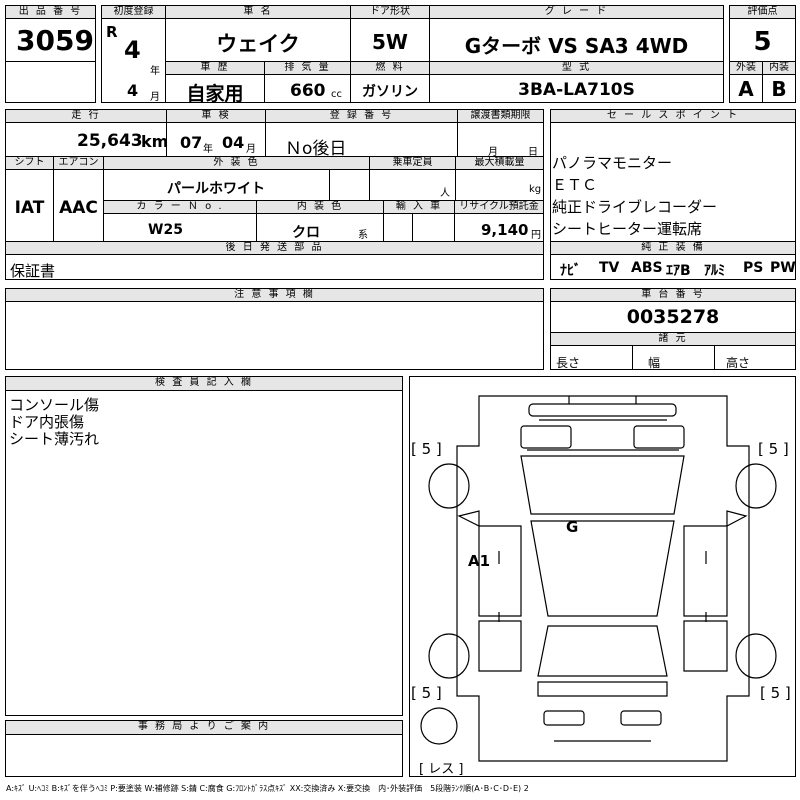 This screenshot has width=800, height=800. I want to click on recycle-fee: 9,140, so click(505, 230).